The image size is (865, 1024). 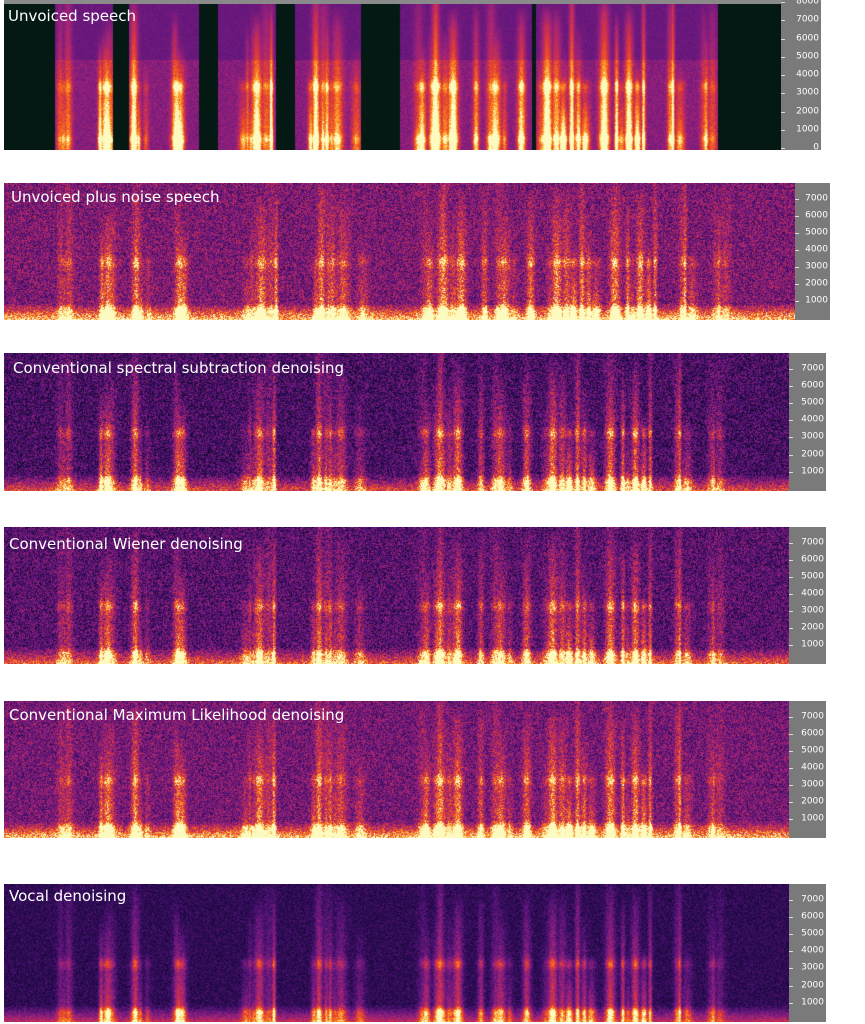 I want to click on frequency-axis: 8000 7000 6000 5000 4000 3000 2000 1000 0, so click(x=801, y=76).